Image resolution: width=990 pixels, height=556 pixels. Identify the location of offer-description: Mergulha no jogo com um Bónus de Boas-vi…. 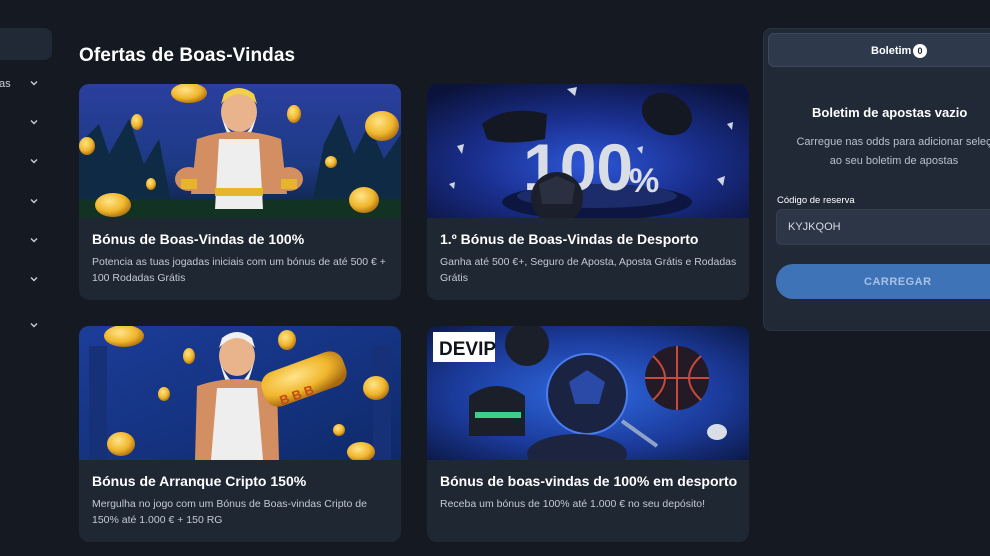
(229, 512).